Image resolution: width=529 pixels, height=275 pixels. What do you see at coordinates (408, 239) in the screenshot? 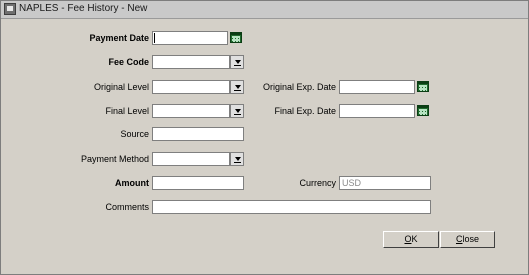
I see `ok-button-mnemonic: O` at bounding box center [408, 239].